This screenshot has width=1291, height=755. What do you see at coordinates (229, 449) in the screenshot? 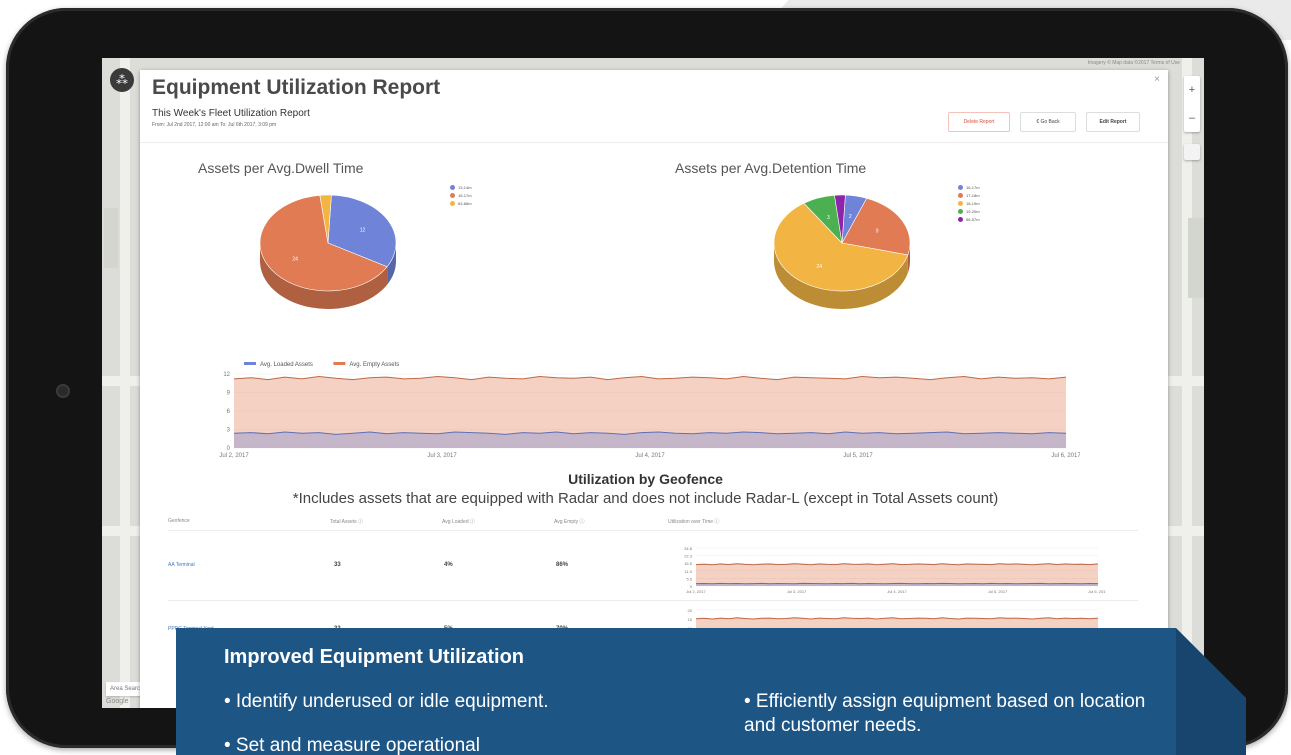
I see `y-tick-label: 0` at bounding box center [229, 449].